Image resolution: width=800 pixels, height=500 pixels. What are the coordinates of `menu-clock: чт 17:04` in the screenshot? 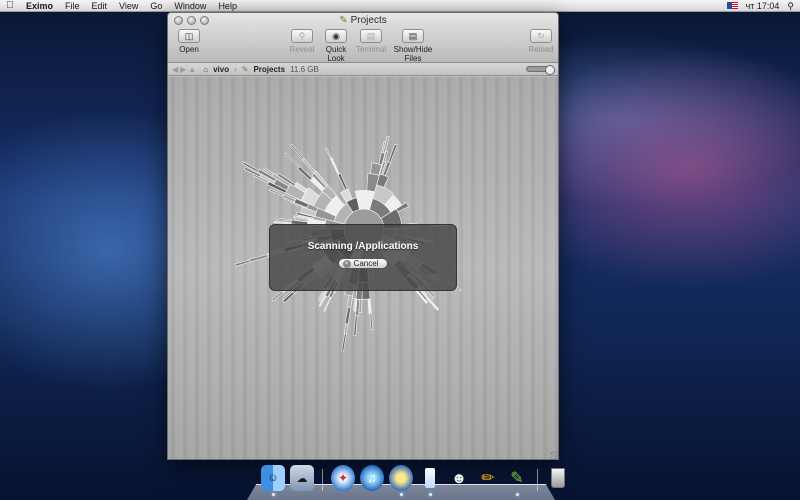 It's located at (763, 6).